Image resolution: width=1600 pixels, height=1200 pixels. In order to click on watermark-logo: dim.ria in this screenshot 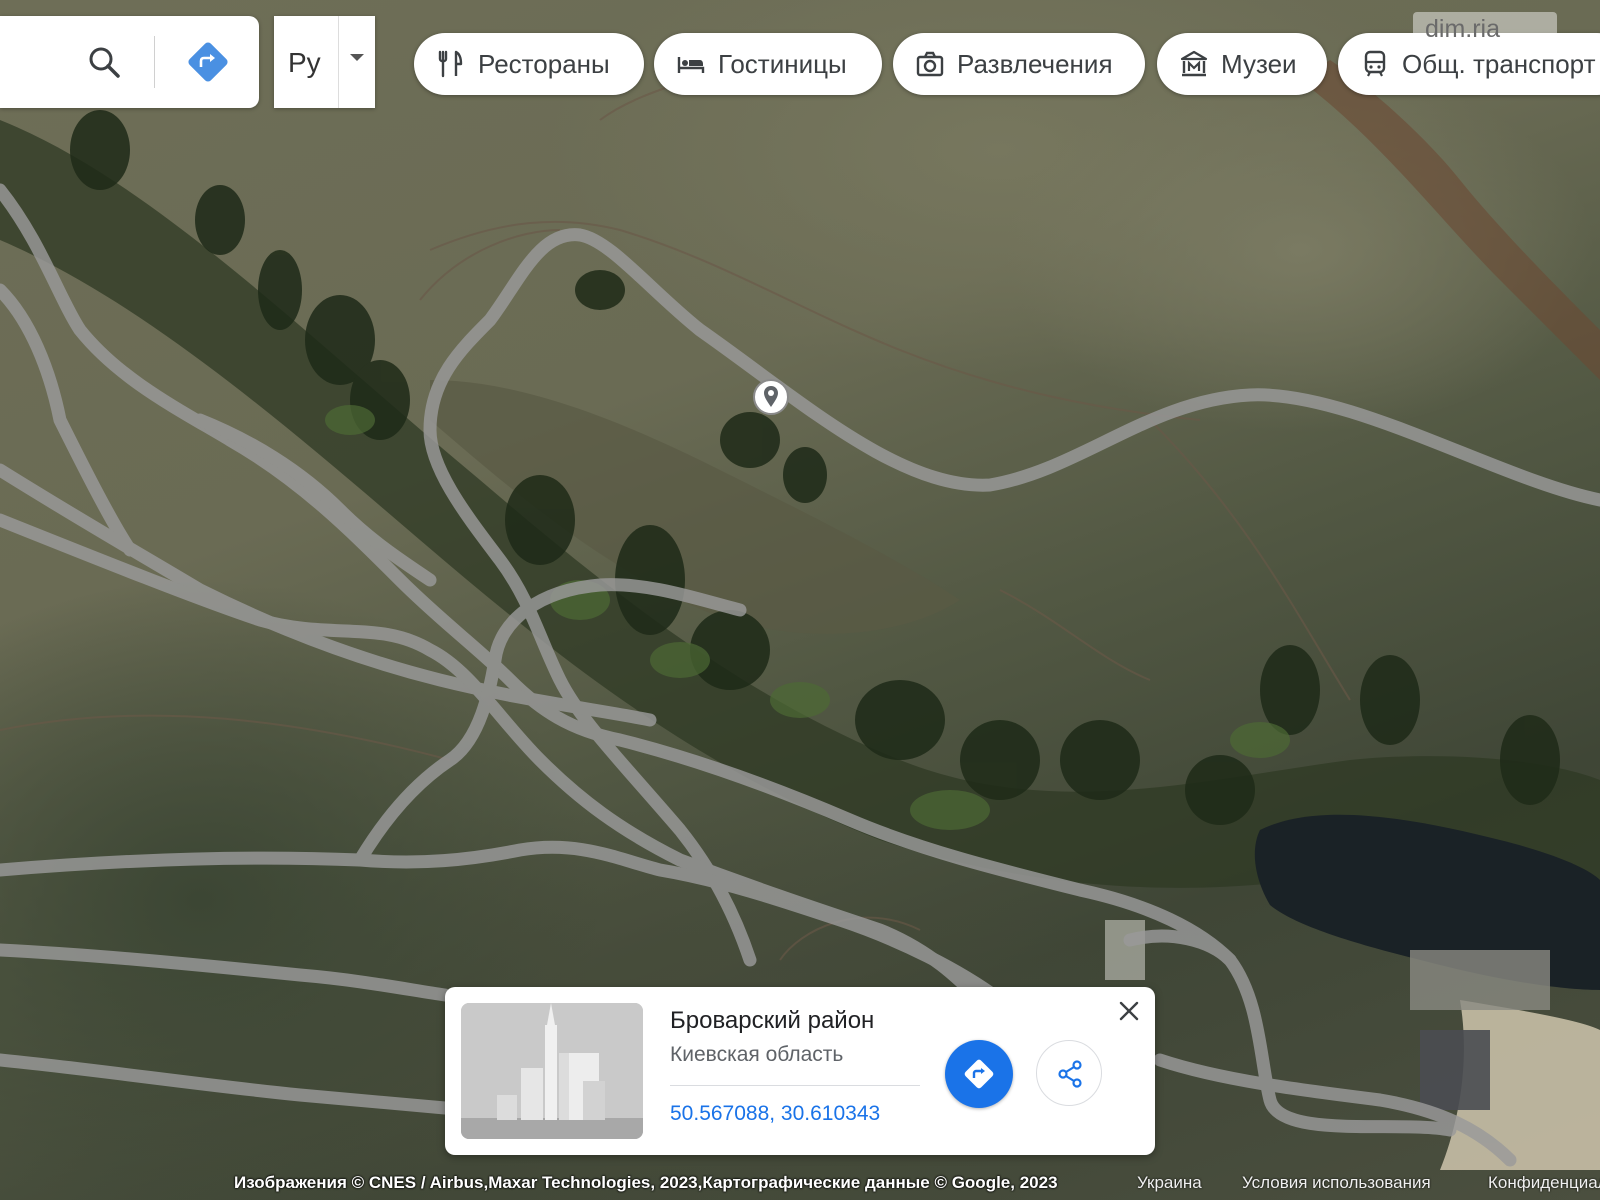, I will do `click(1485, 29)`.